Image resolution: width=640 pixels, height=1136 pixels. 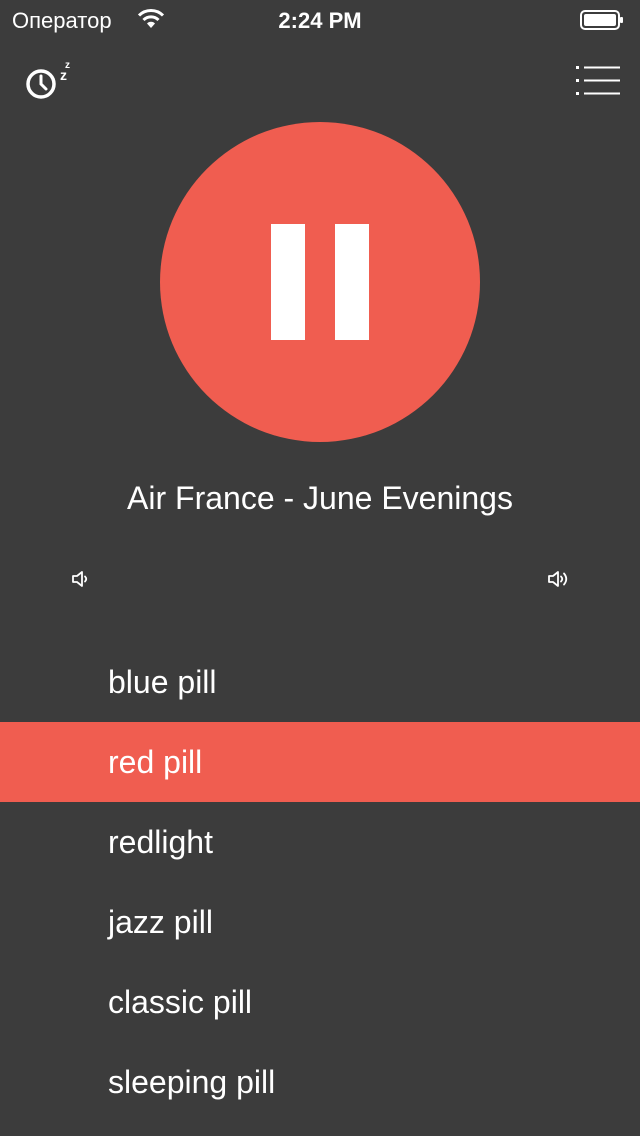 I want to click on station-item-blue-pill: blue pill, so click(x=320, y=682).